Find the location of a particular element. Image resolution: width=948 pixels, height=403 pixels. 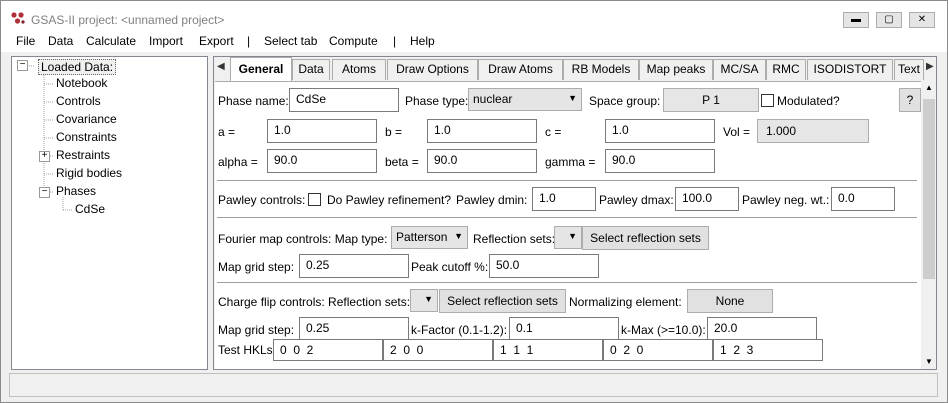

test-hkl-input-2: 2 0 0 is located at coordinates (438, 350).